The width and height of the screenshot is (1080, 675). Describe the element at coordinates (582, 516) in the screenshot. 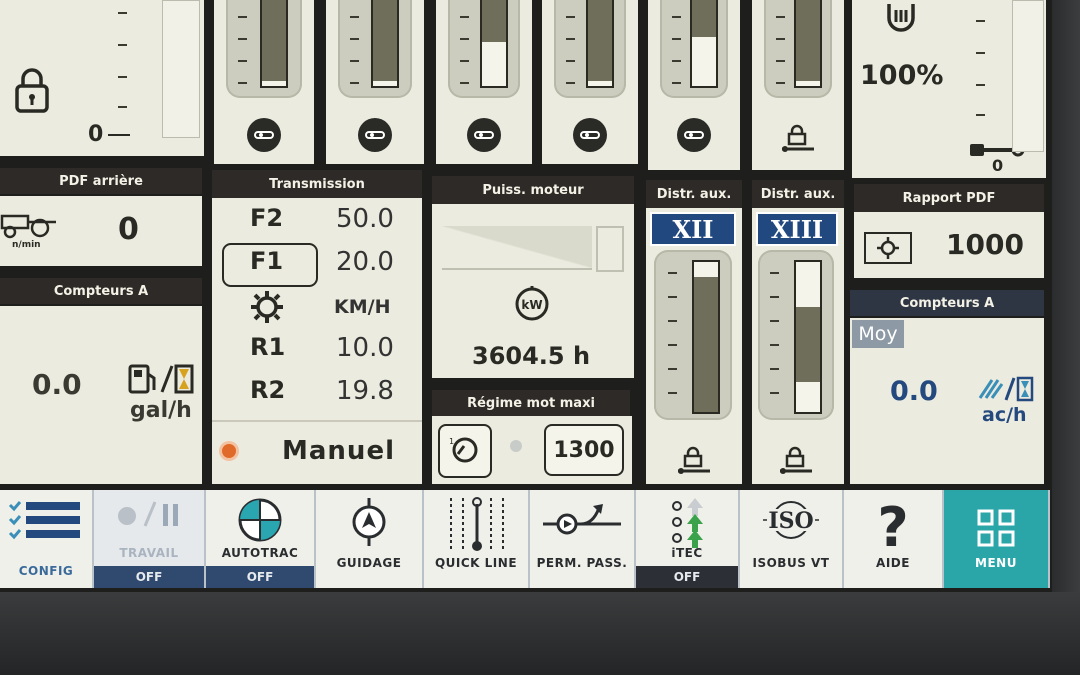

I see `perm-pass-icon` at that location.